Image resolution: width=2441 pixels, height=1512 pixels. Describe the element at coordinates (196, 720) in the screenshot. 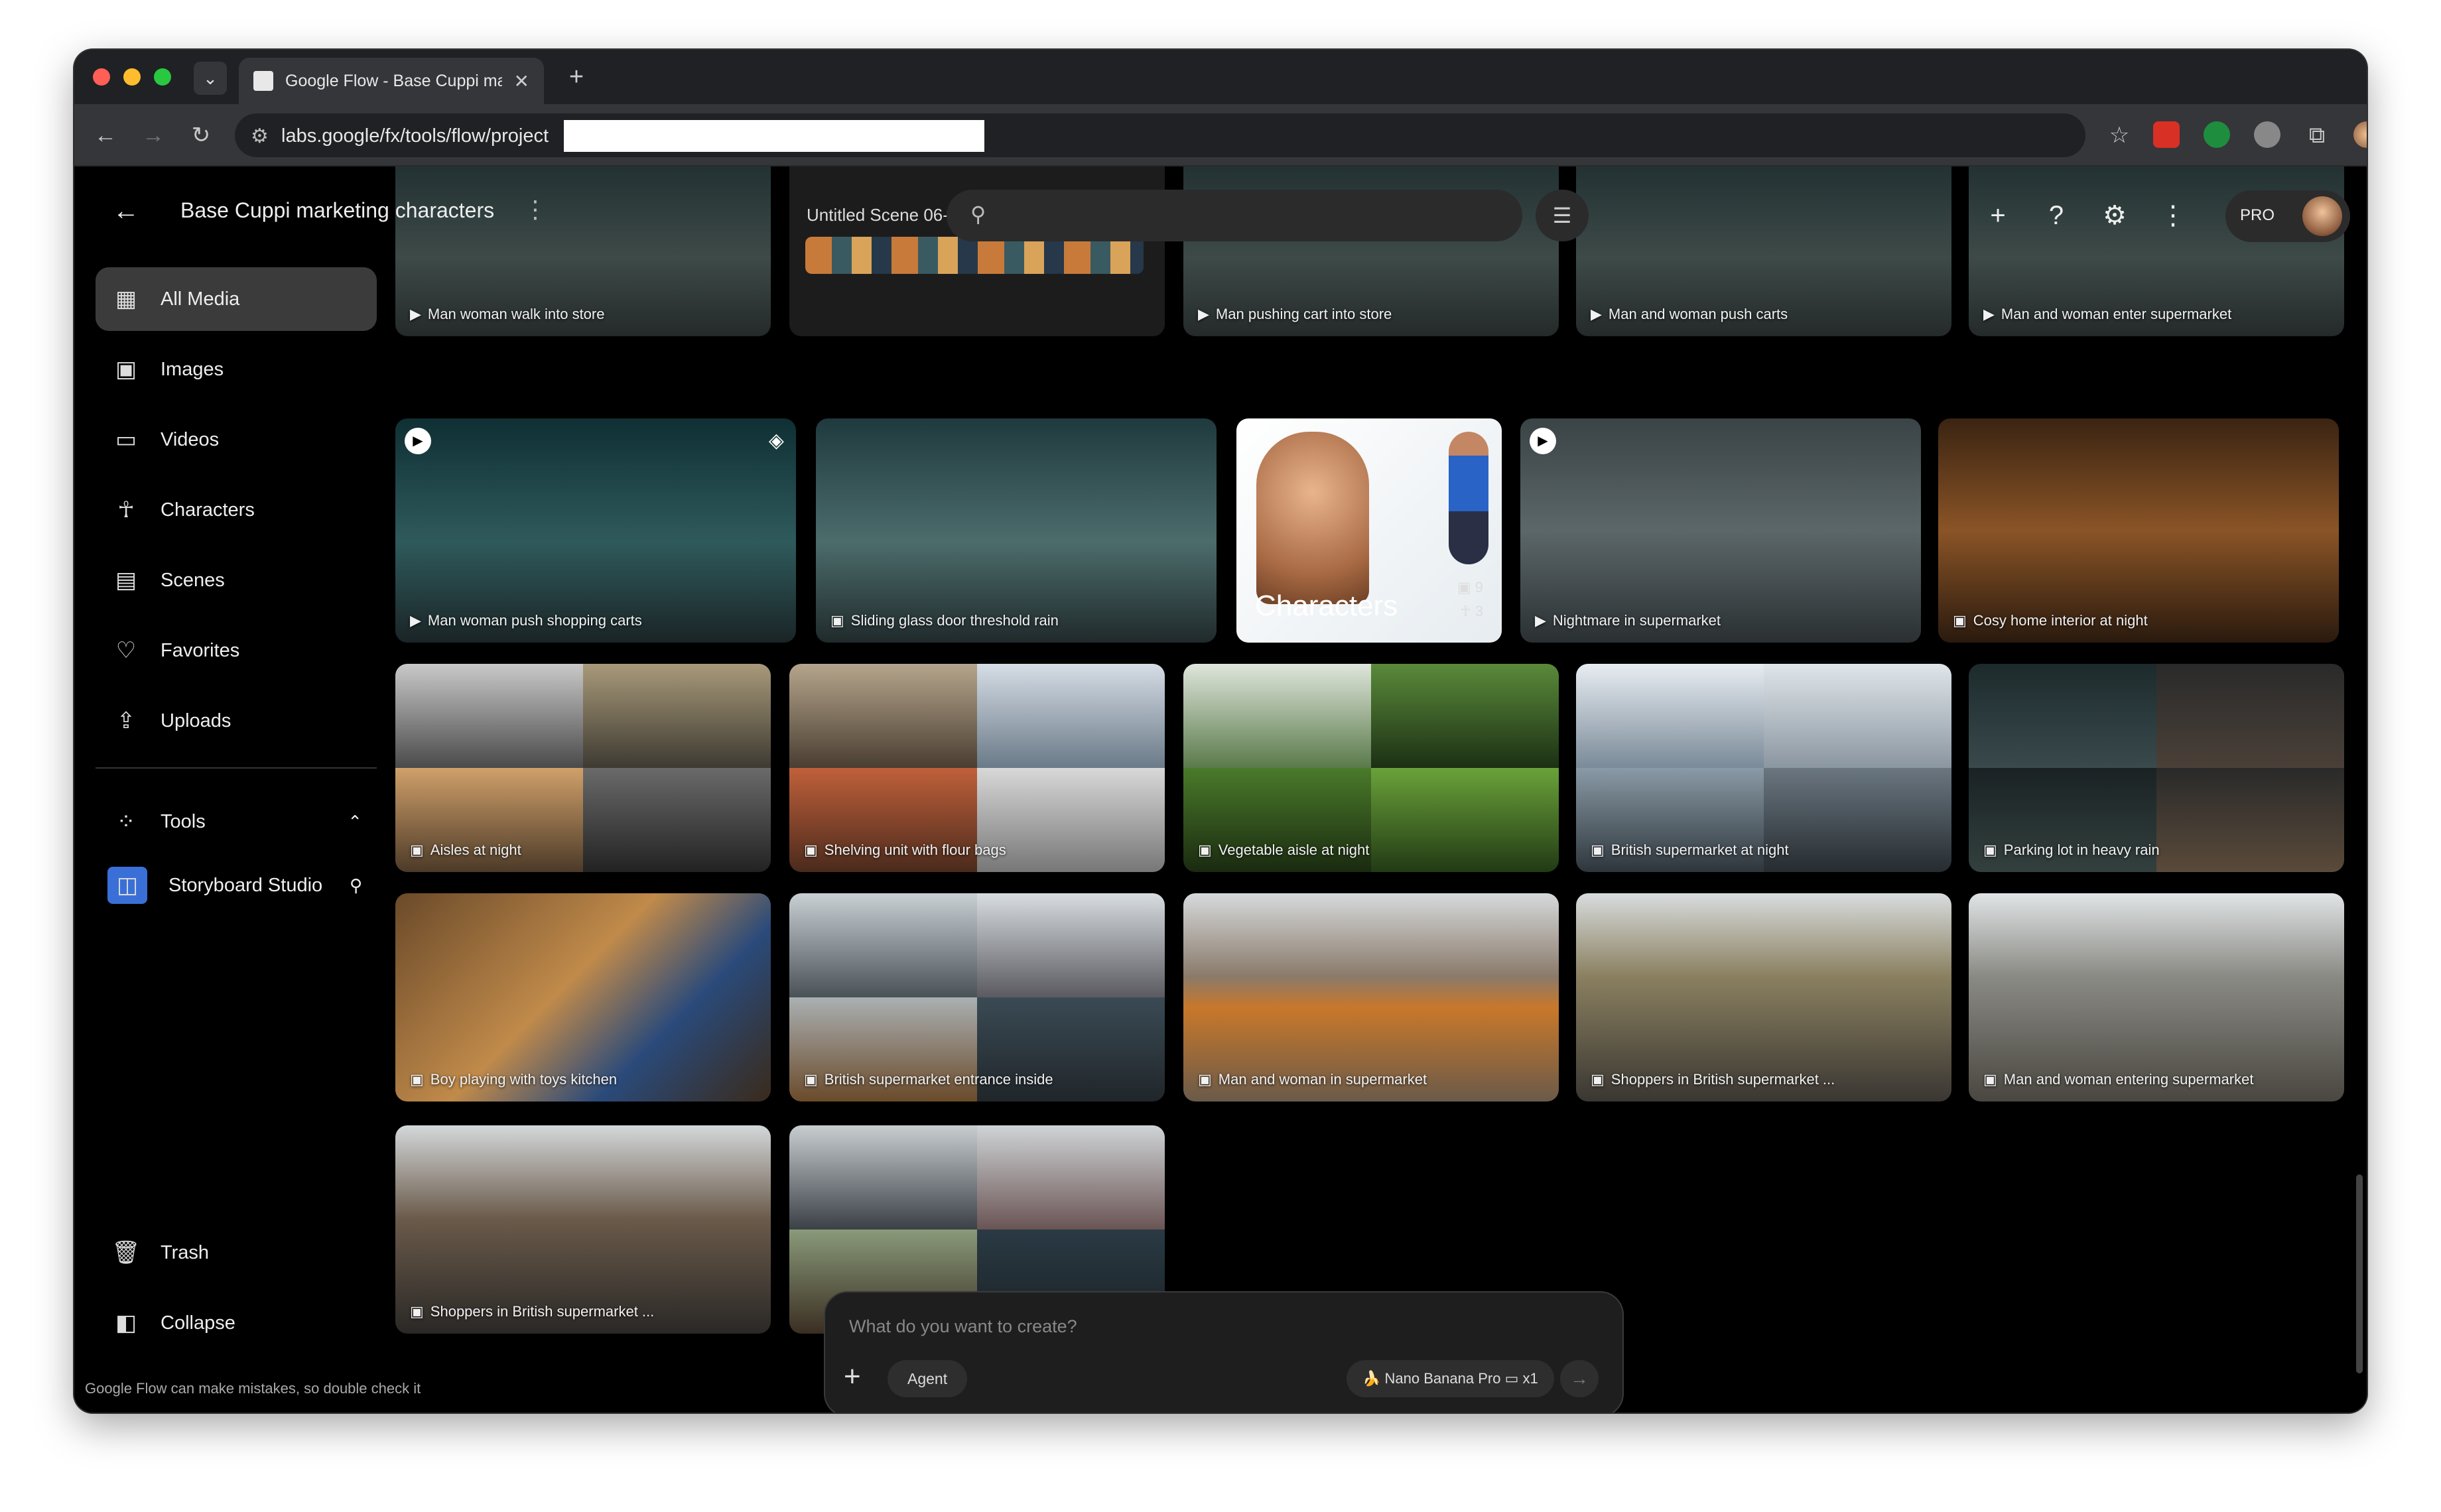

I see `sidebar-item-label: Uploads` at that location.